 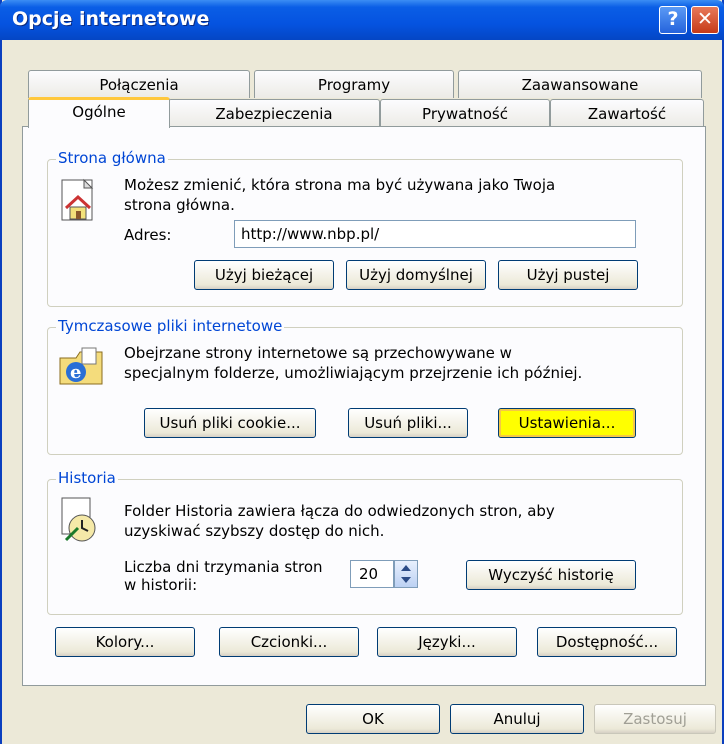 What do you see at coordinates (705, 20) in the screenshot?
I see `close-button: ✕` at bounding box center [705, 20].